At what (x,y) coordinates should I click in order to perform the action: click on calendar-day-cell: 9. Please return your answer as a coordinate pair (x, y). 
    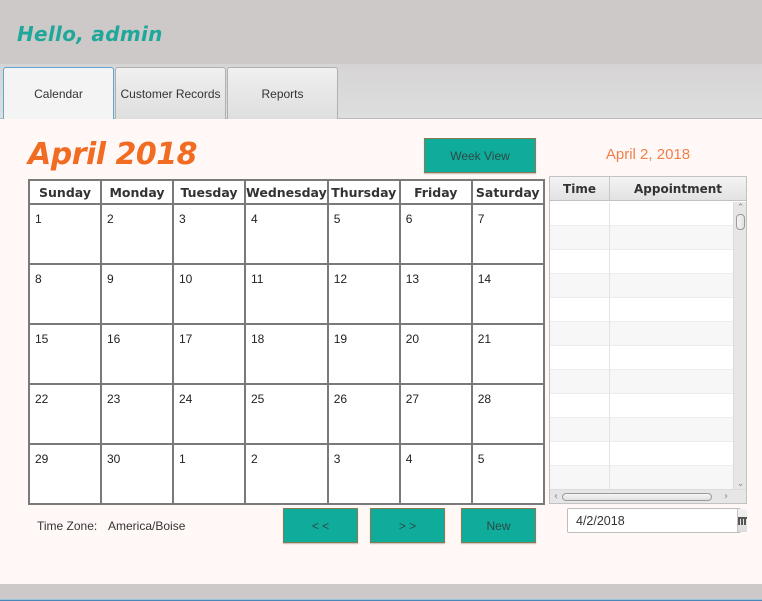
    Looking at the image, I should click on (137, 294).